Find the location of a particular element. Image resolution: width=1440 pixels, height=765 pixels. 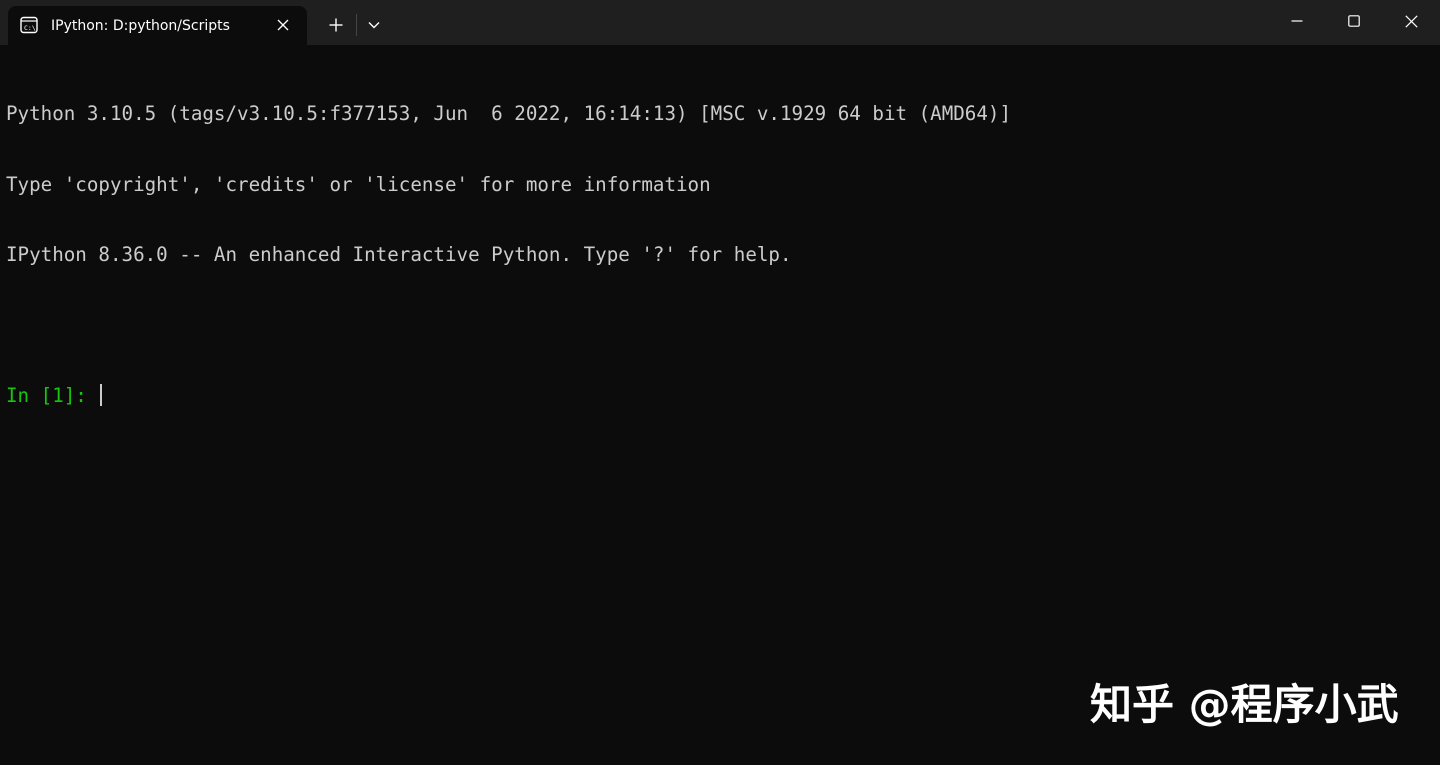

tab-ipython: C:\ IPython: D:python/Scripts is located at coordinates (157, 25).